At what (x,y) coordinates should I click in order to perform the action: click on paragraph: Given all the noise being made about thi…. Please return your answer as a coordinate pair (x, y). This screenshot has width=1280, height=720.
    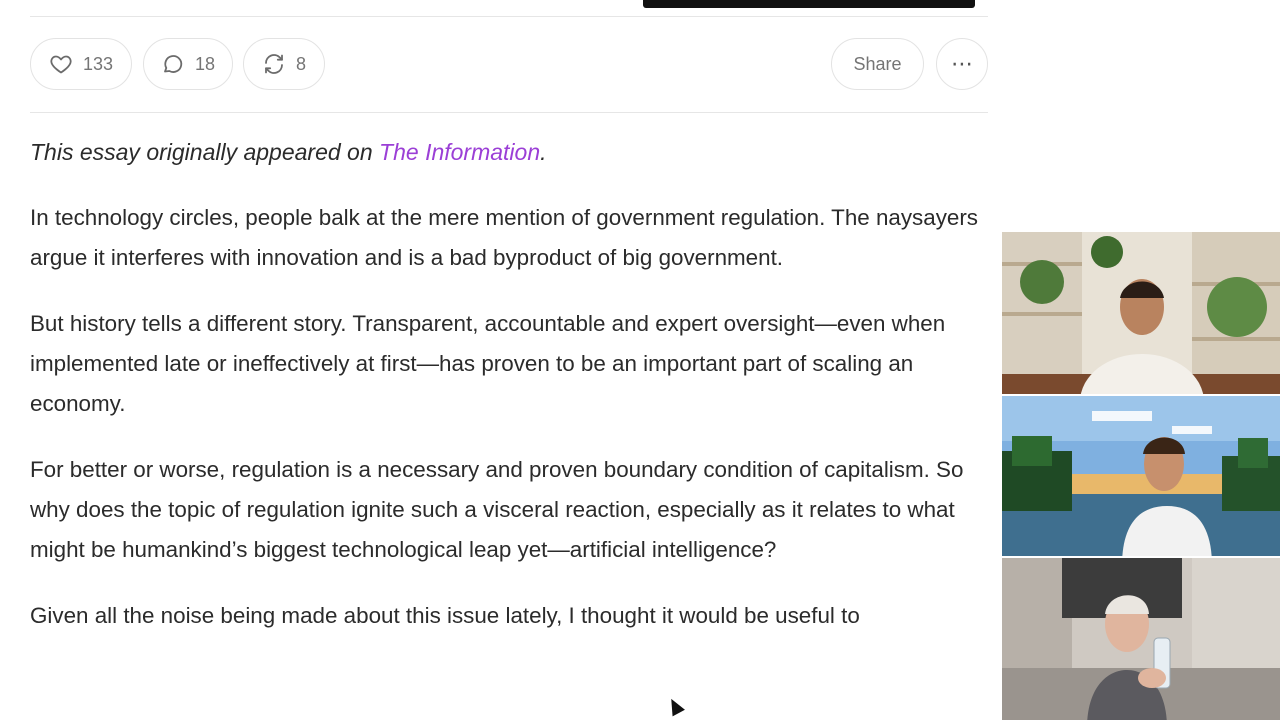
    Looking at the image, I should click on (445, 615).